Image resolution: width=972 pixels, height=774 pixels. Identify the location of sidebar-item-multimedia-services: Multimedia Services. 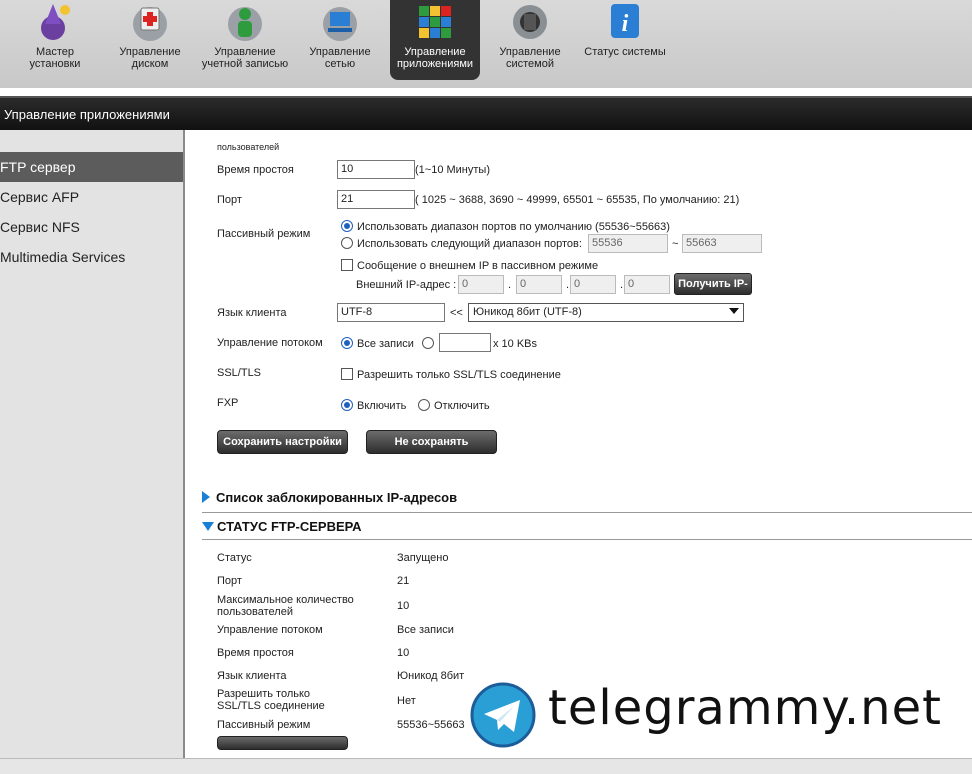
(91, 257).